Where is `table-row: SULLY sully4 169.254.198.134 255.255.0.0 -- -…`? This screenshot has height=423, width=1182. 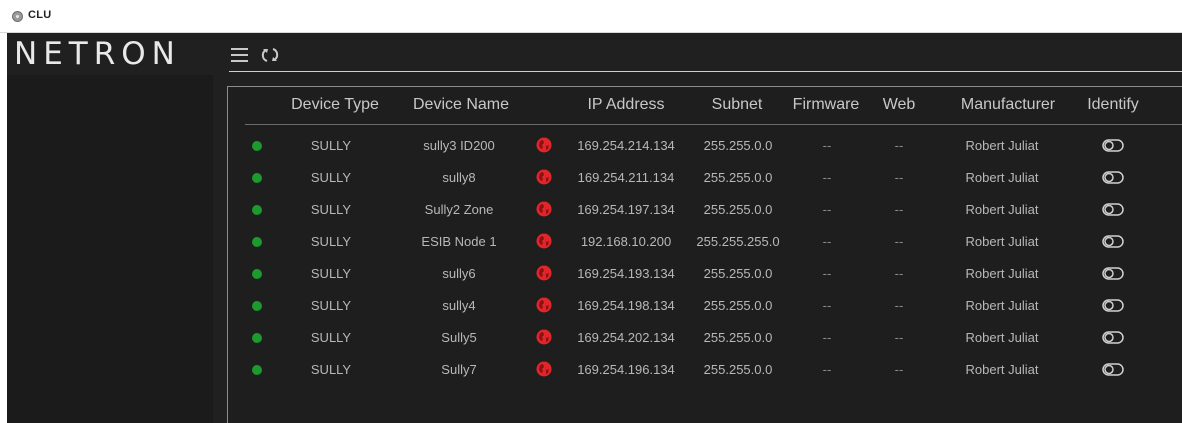 table-row: SULLY sully4 169.254.198.134 255.255.0.0 -- -… is located at coordinates (705, 306).